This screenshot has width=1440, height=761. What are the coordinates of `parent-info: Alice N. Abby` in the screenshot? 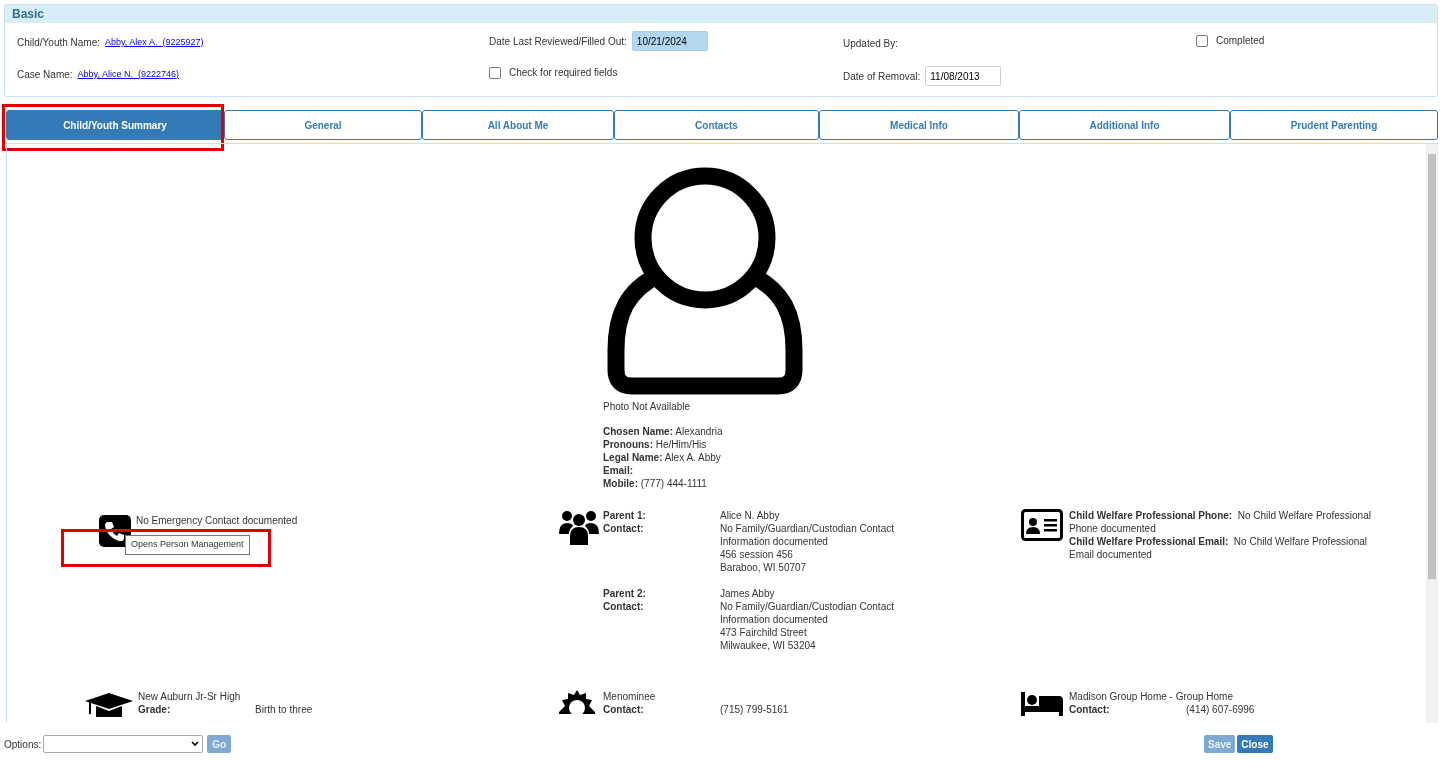 It's located at (750, 515).